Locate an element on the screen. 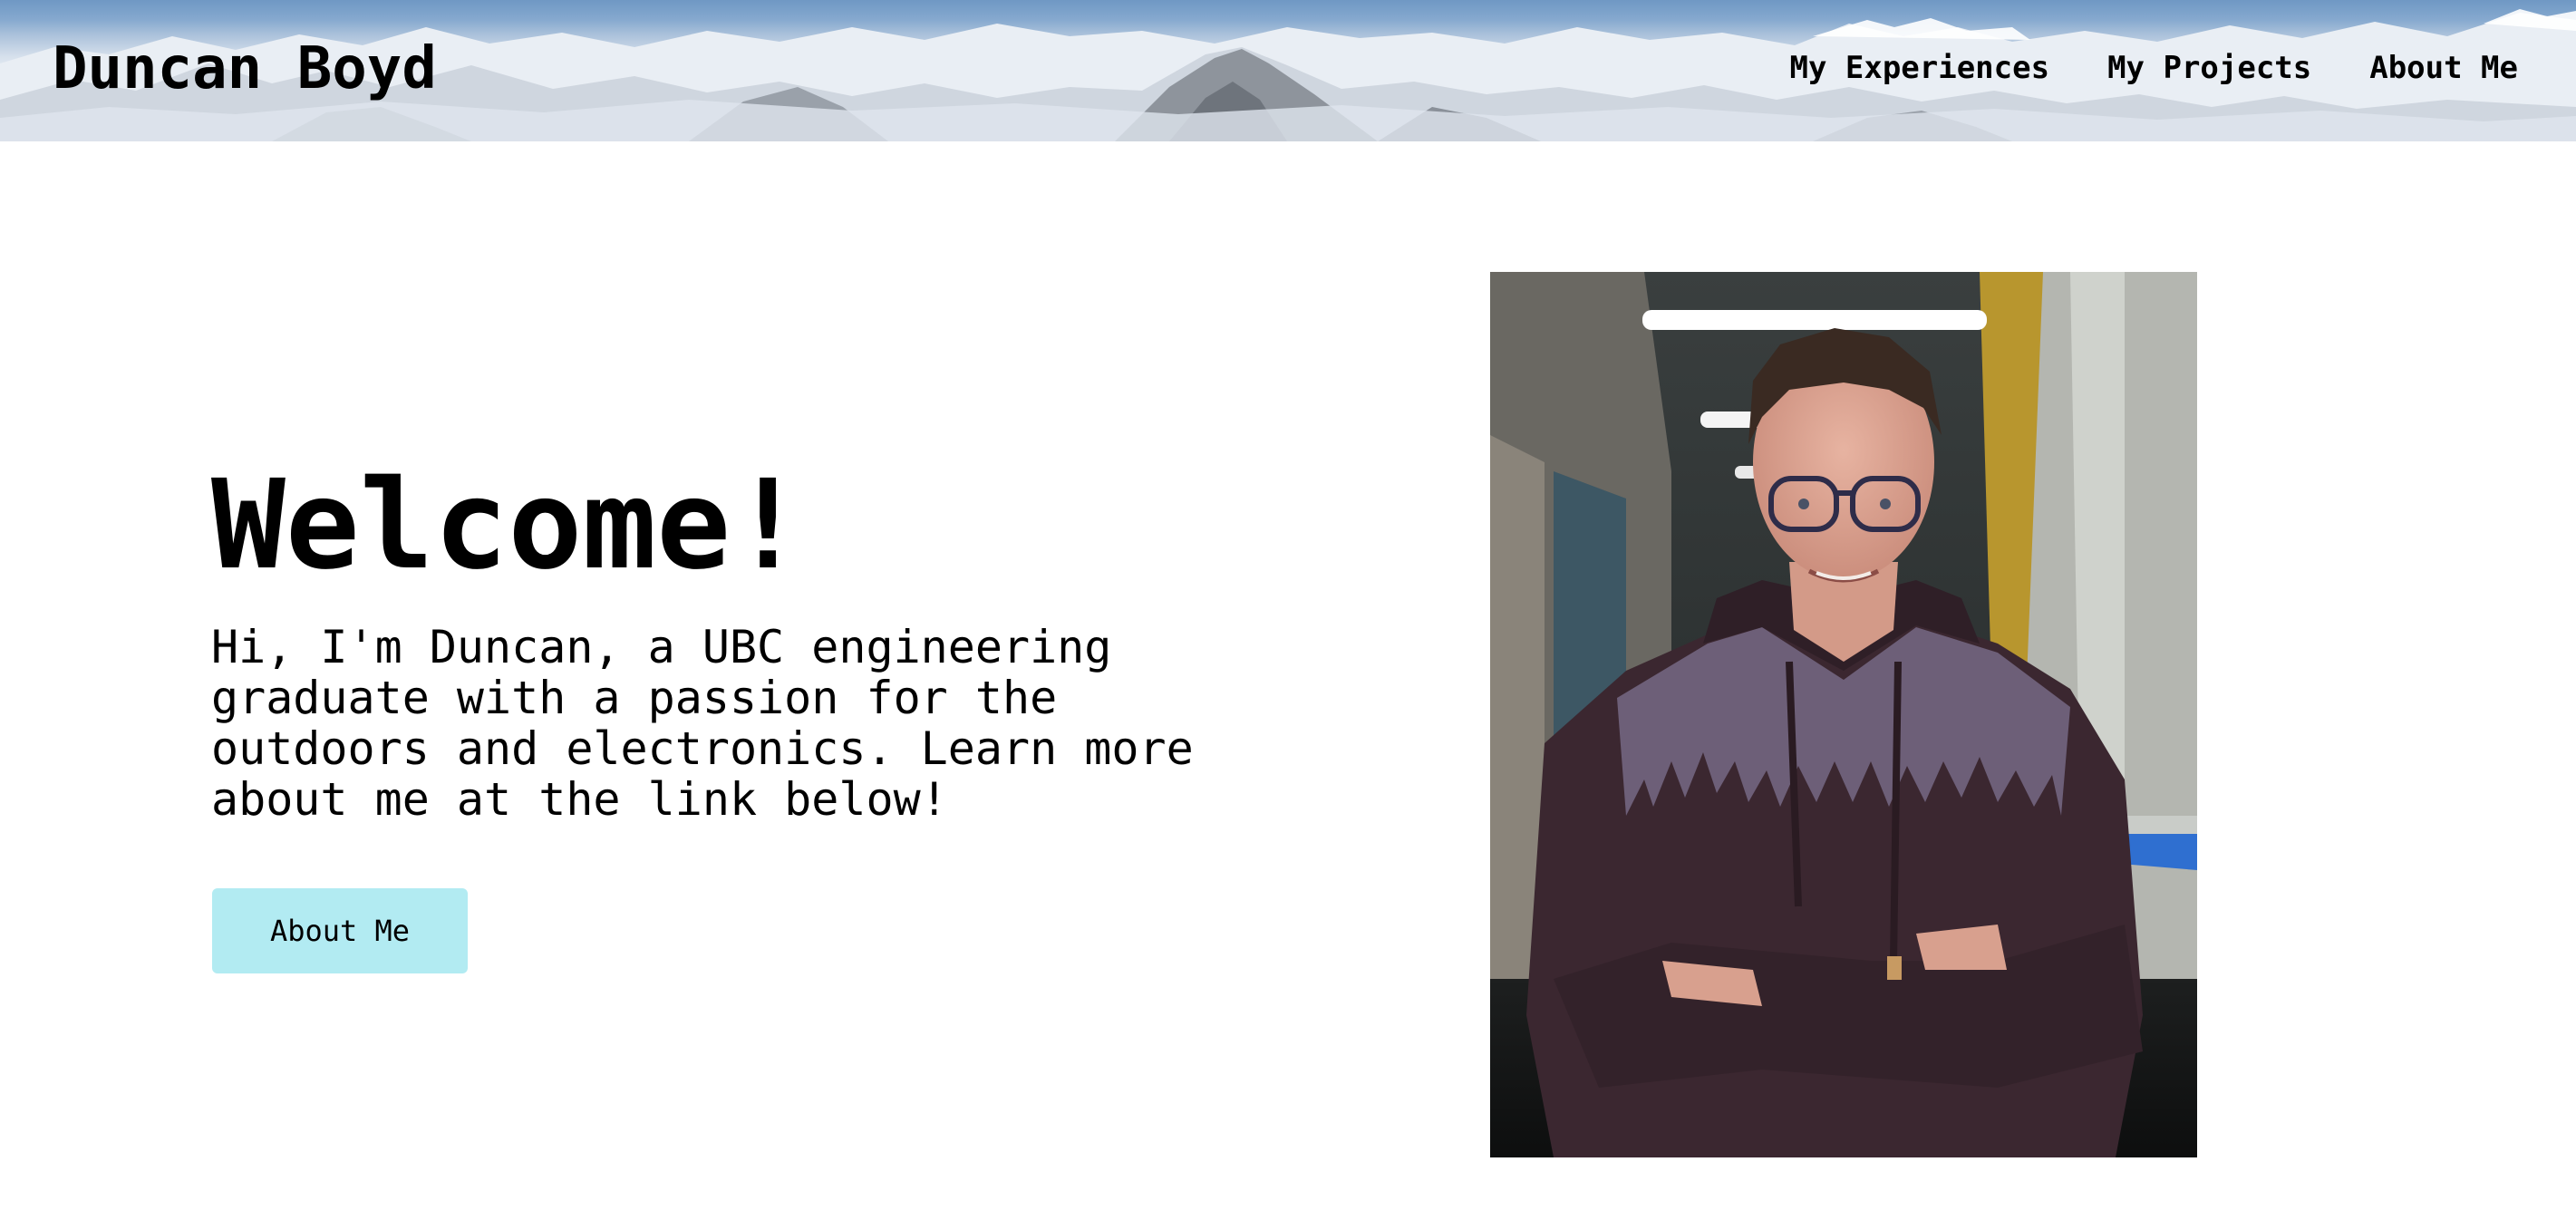 This screenshot has width=2576, height=1220. nav-link-about-me: About Me is located at coordinates (2443, 68).